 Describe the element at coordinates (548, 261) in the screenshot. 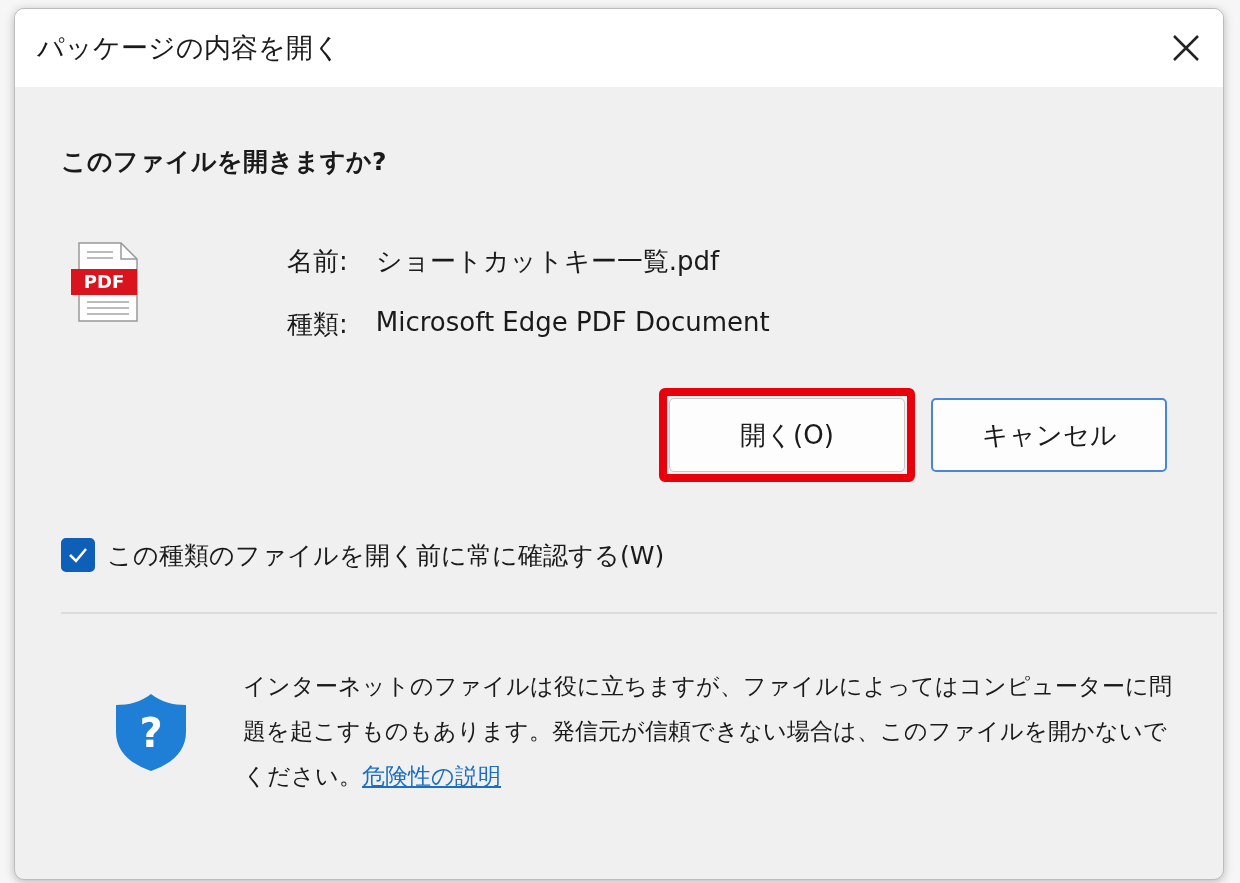

I see `field-value: ショートカットキー一覧.pdf` at that location.